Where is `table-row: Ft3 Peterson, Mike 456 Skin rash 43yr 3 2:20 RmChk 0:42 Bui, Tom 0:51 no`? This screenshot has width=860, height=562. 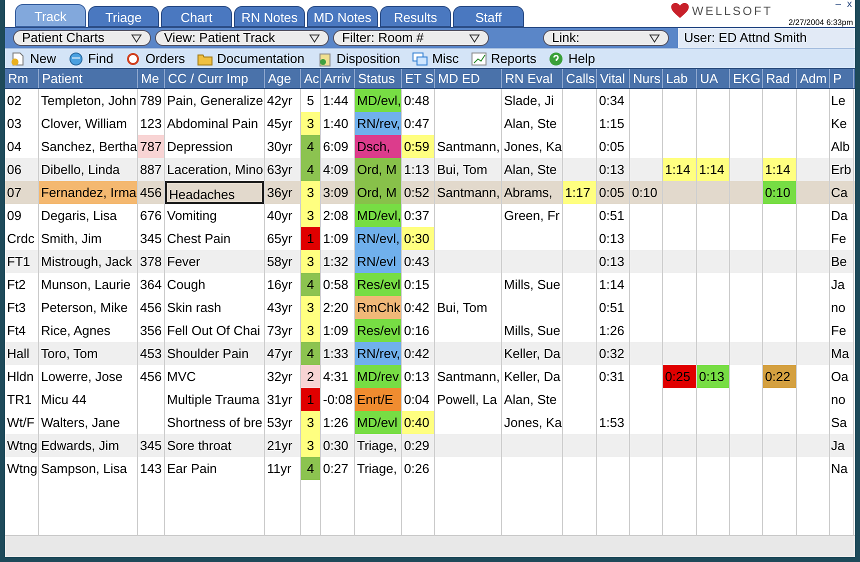 table-row: Ft3 Peterson, Mike 456 Skin rash 43yr 3 2:20 RmChk 0:42 Bui, Tom 0:51 no is located at coordinates (430, 307).